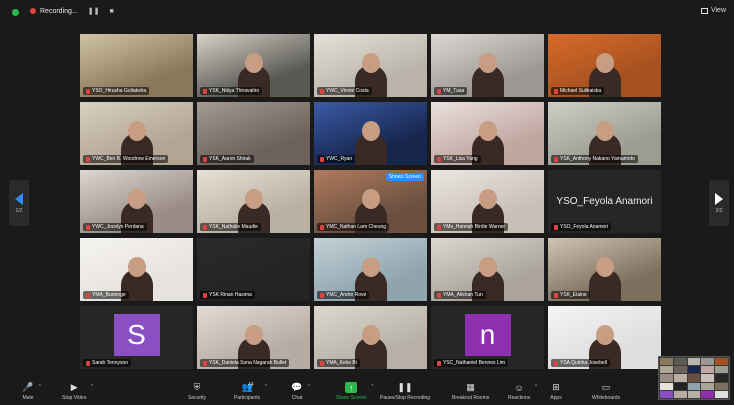  I want to click on video-tile: YSK_Nitiya Thiravatiro, so click(253, 65).